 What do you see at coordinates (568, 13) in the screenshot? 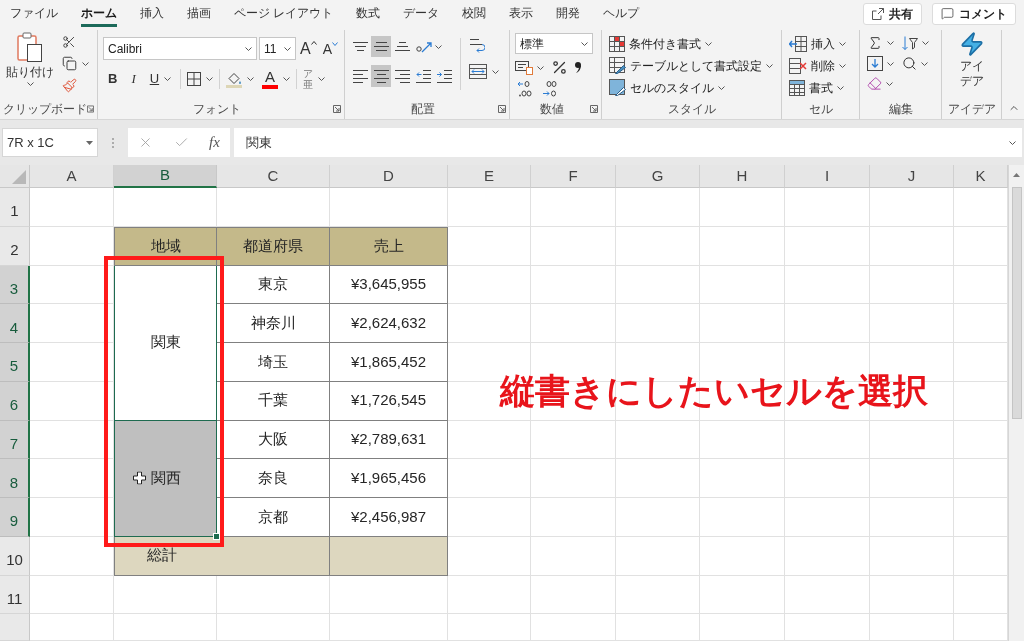
I see `menu-tab: 開発` at bounding box center [568, 13].